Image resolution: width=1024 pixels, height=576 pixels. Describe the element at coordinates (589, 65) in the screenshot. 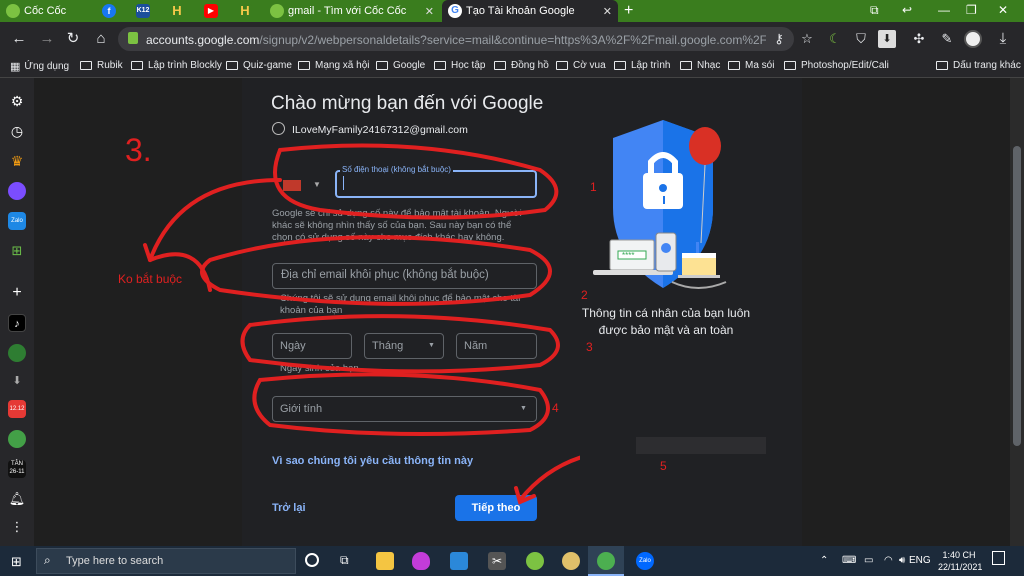

I see `bookmark-label: Cờ vua` at that location.